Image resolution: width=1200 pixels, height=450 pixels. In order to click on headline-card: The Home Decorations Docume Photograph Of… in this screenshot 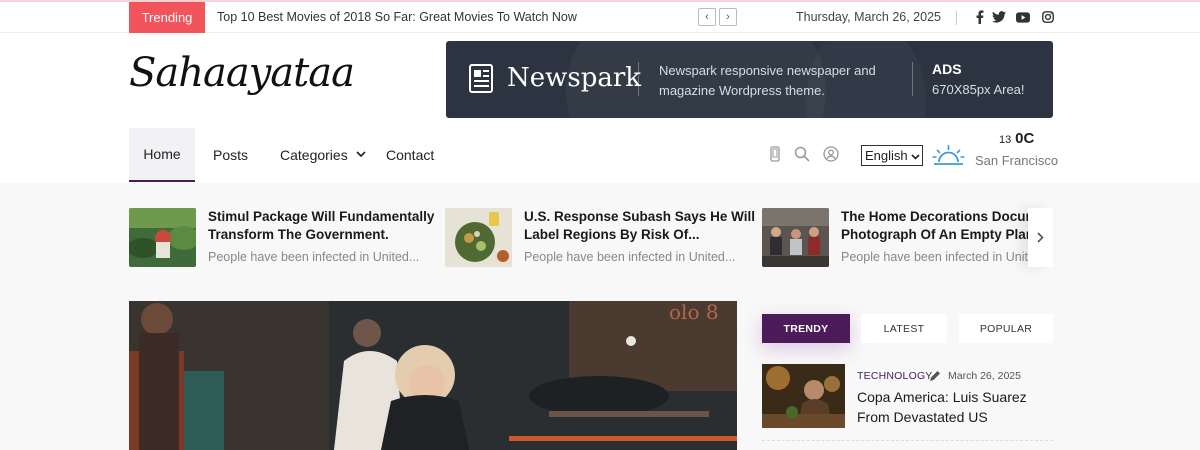, I will do `click(897, 238)`.